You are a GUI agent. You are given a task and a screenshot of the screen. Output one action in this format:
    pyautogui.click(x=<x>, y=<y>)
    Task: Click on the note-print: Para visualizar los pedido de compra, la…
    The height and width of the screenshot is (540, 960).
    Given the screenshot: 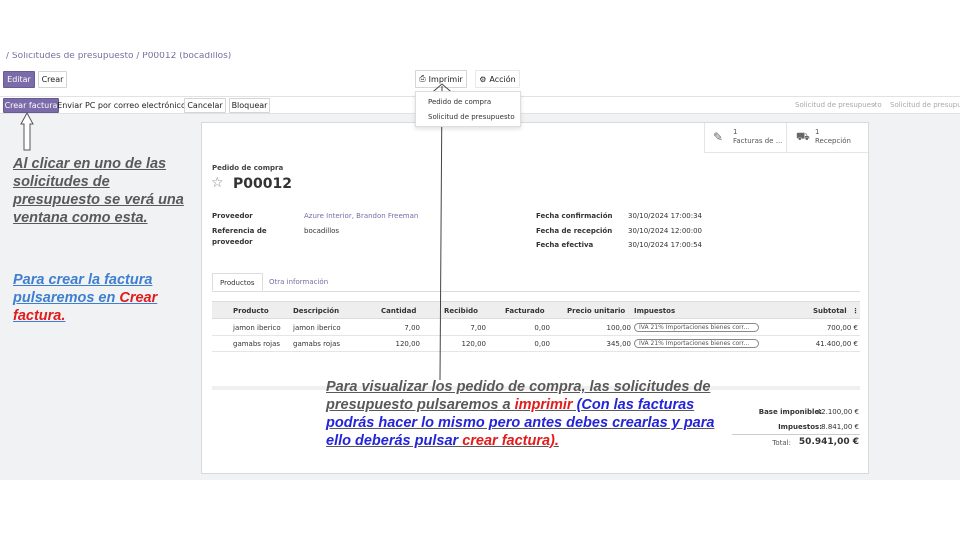 What is the action you would take?
    pyautogui.click(x=523, y=414)
    